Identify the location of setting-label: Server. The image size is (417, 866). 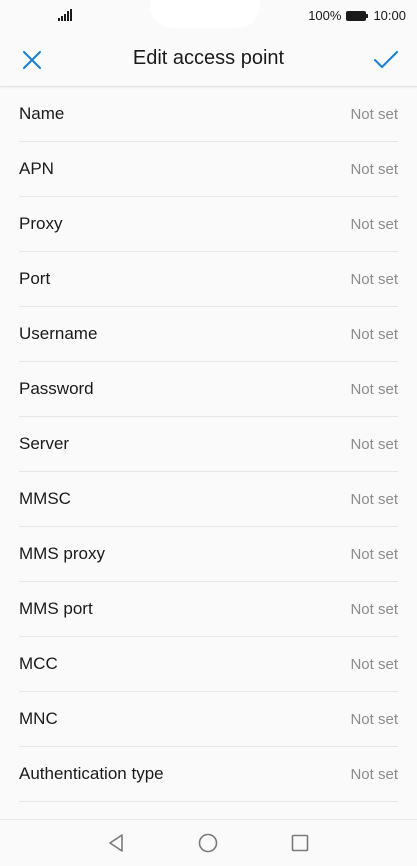
(44, 443).